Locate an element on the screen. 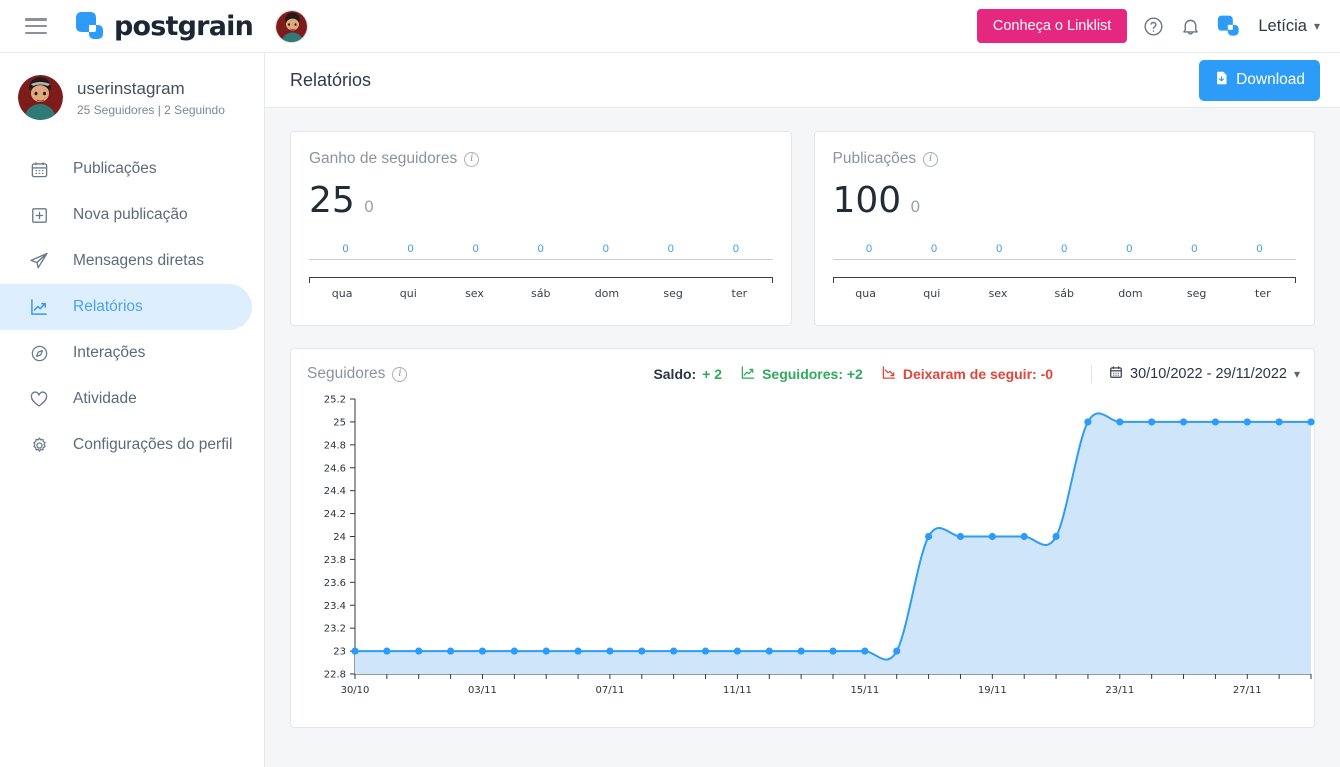  card-title: Publicações i is located at coordinates (1065, 159).